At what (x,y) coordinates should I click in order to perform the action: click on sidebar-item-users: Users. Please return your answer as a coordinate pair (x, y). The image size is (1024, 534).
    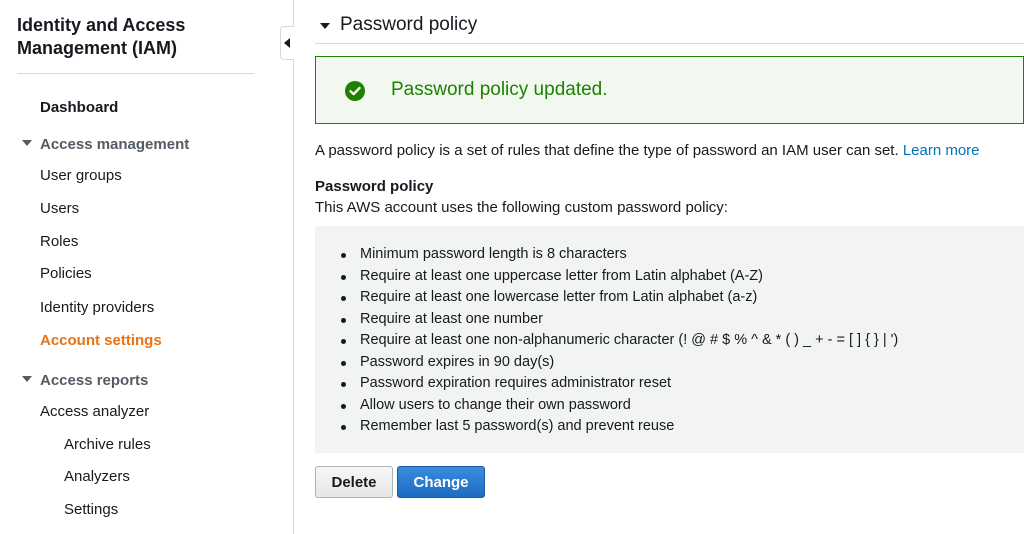
    Looking at the image, I should click on (59, 208).